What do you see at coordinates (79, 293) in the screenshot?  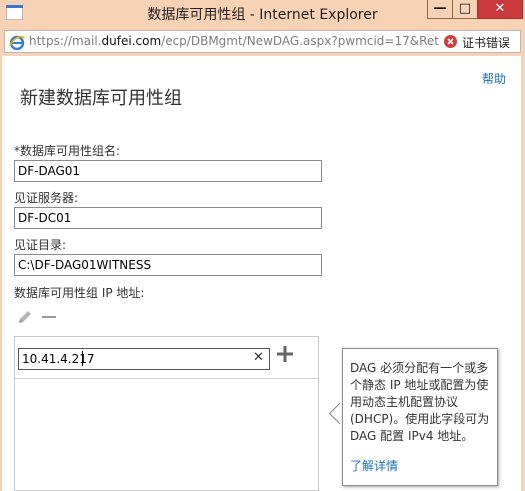 I see `ip-address-label: 数据库可用性组 IP 地址:` at bounding box center [79, 293].